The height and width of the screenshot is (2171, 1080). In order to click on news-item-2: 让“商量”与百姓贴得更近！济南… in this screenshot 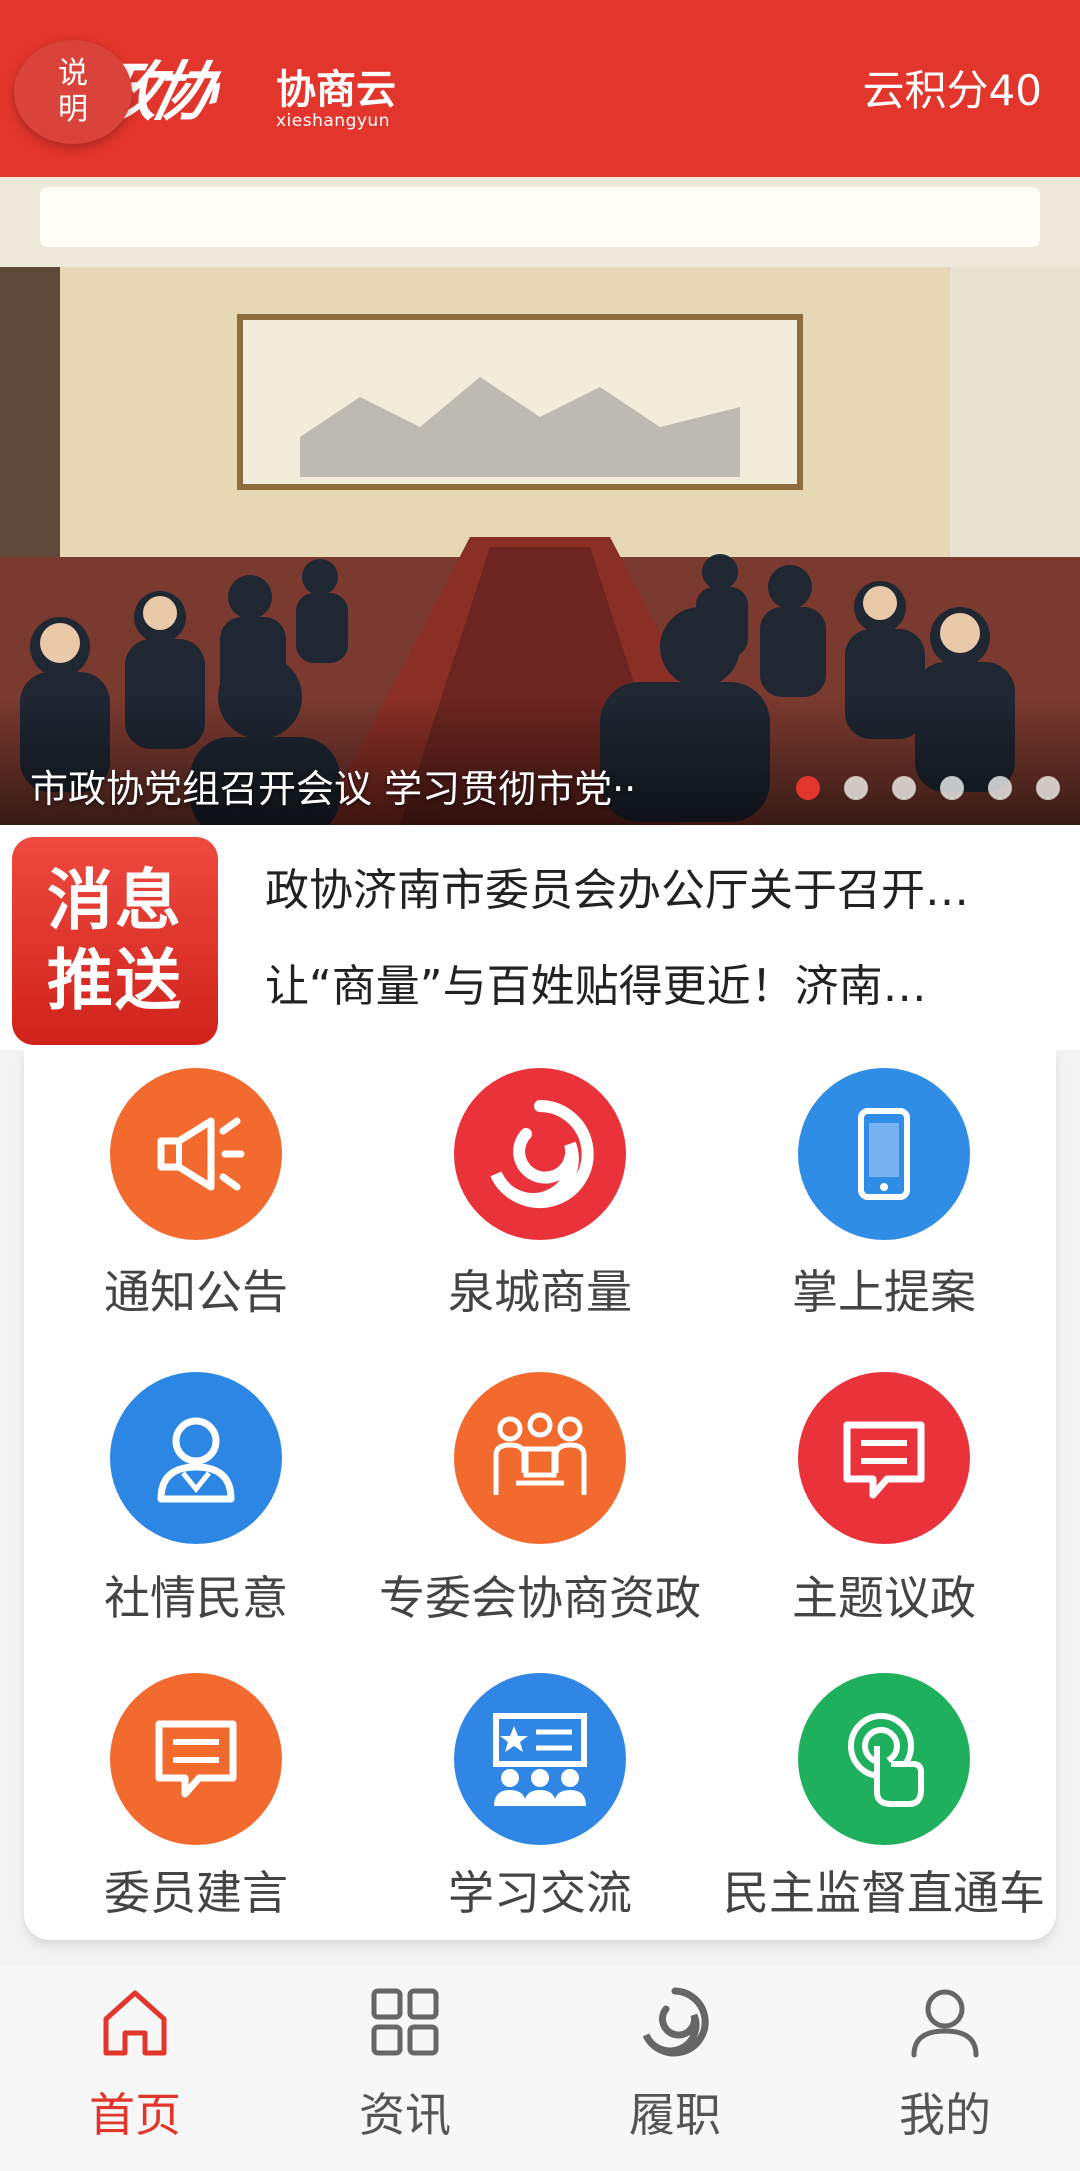, I will do `click(655, 987)`.